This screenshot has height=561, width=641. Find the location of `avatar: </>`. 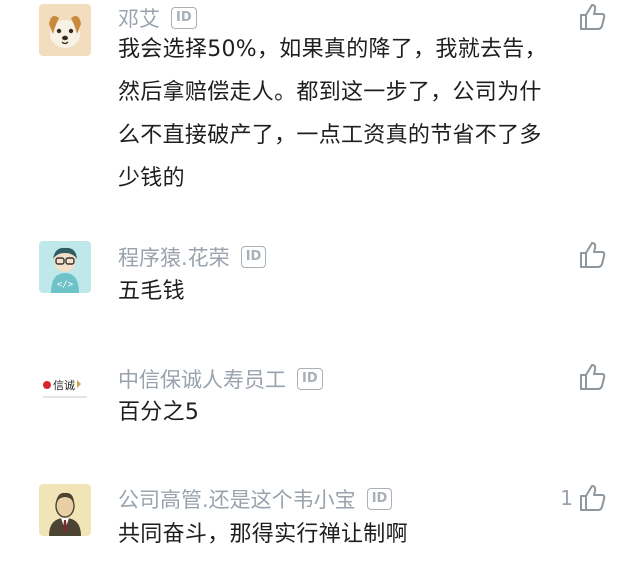

avatar: </> is located at coordinates (65, 267).